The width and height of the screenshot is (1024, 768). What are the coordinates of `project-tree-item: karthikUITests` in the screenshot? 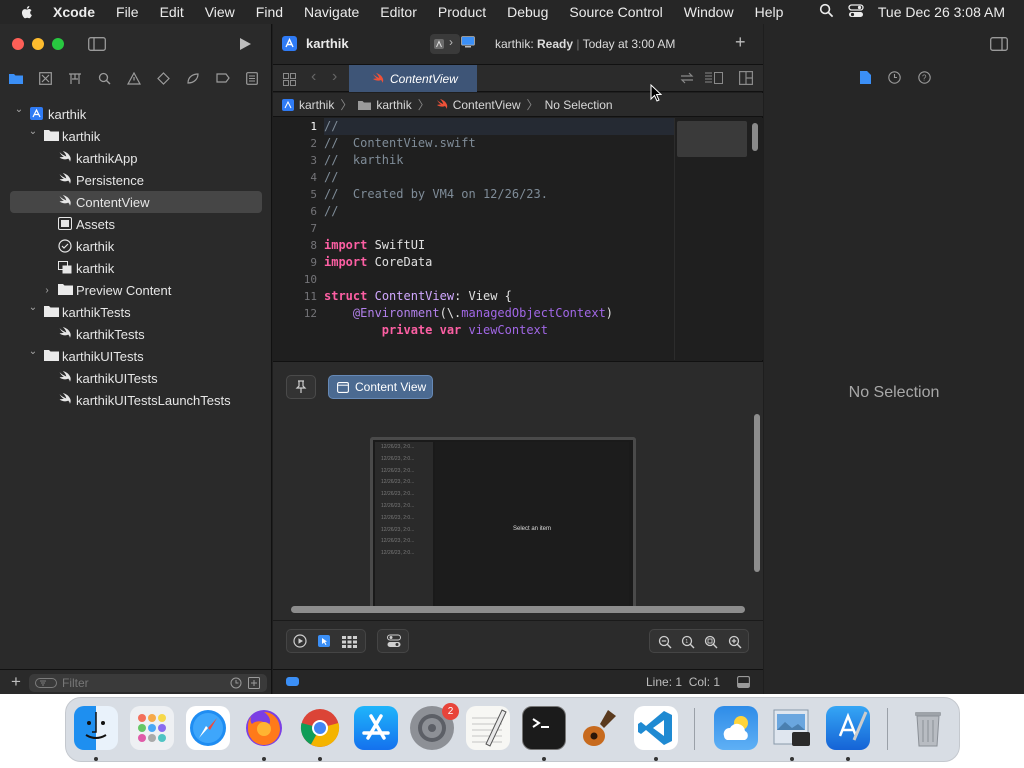 It's located at (136, 378).